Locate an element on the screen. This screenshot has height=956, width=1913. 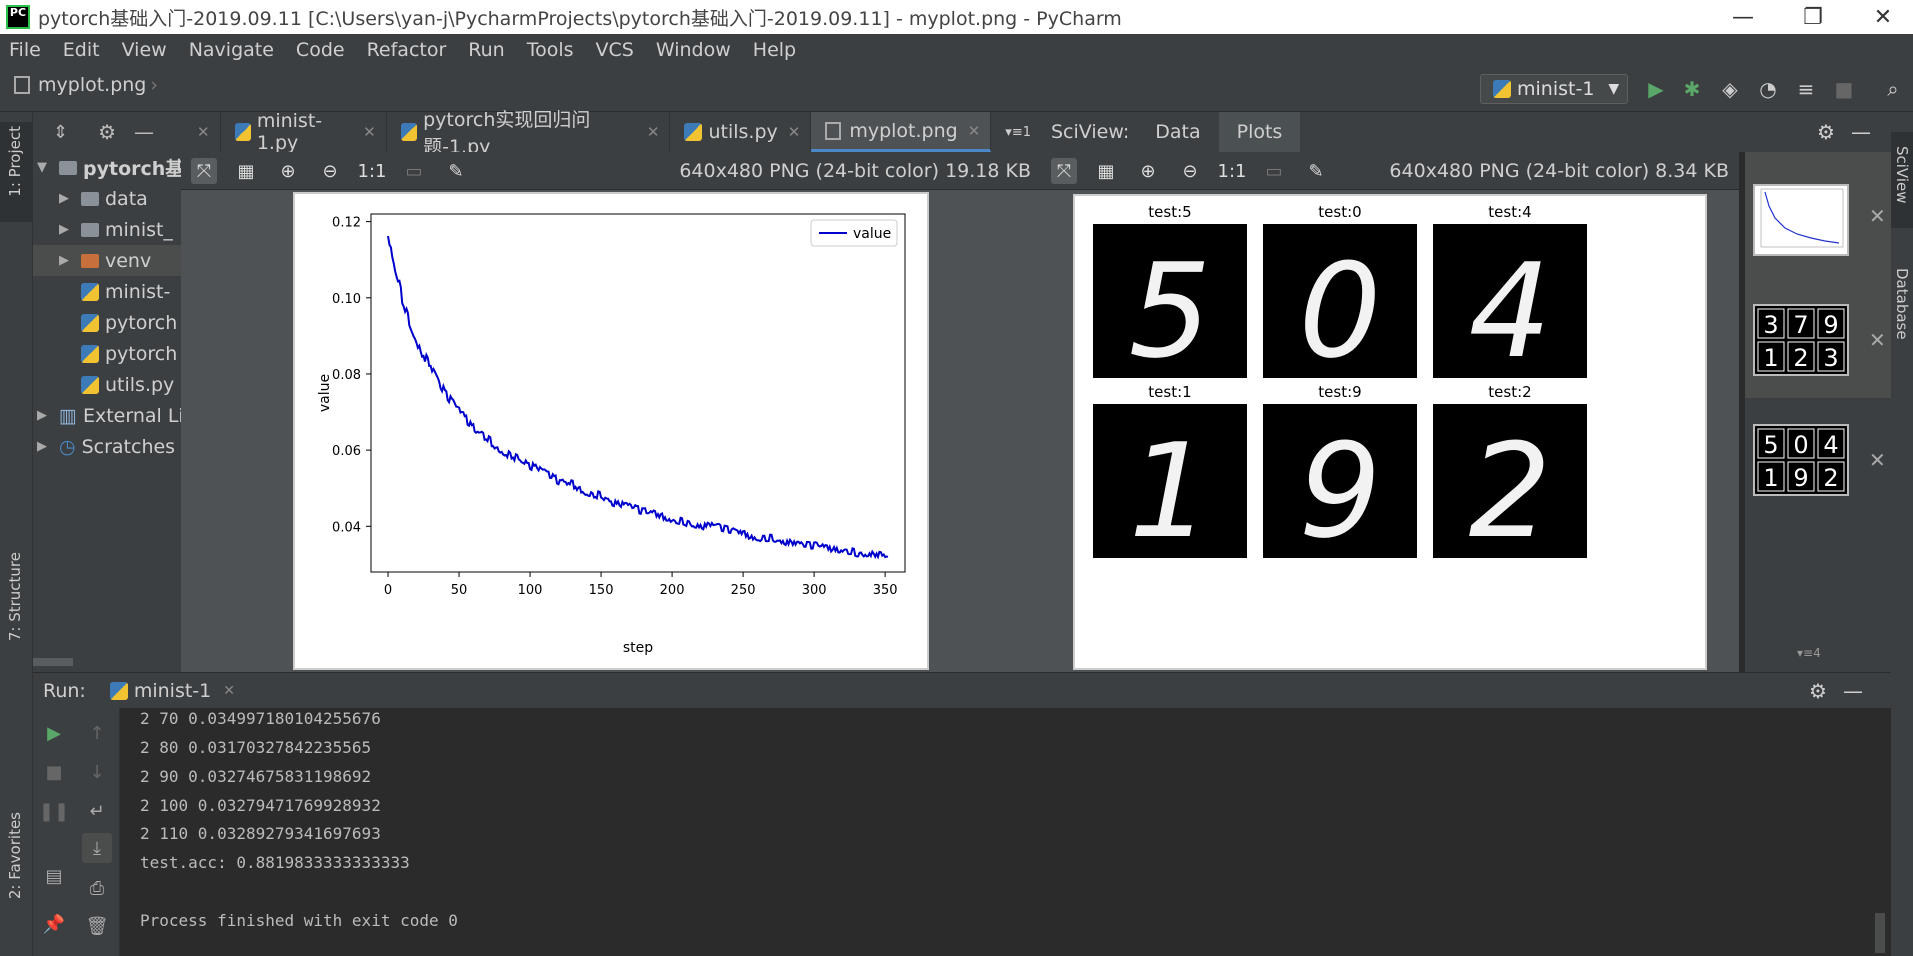
up-arrow-icon: ↑ is located at coordinates (97, 733).